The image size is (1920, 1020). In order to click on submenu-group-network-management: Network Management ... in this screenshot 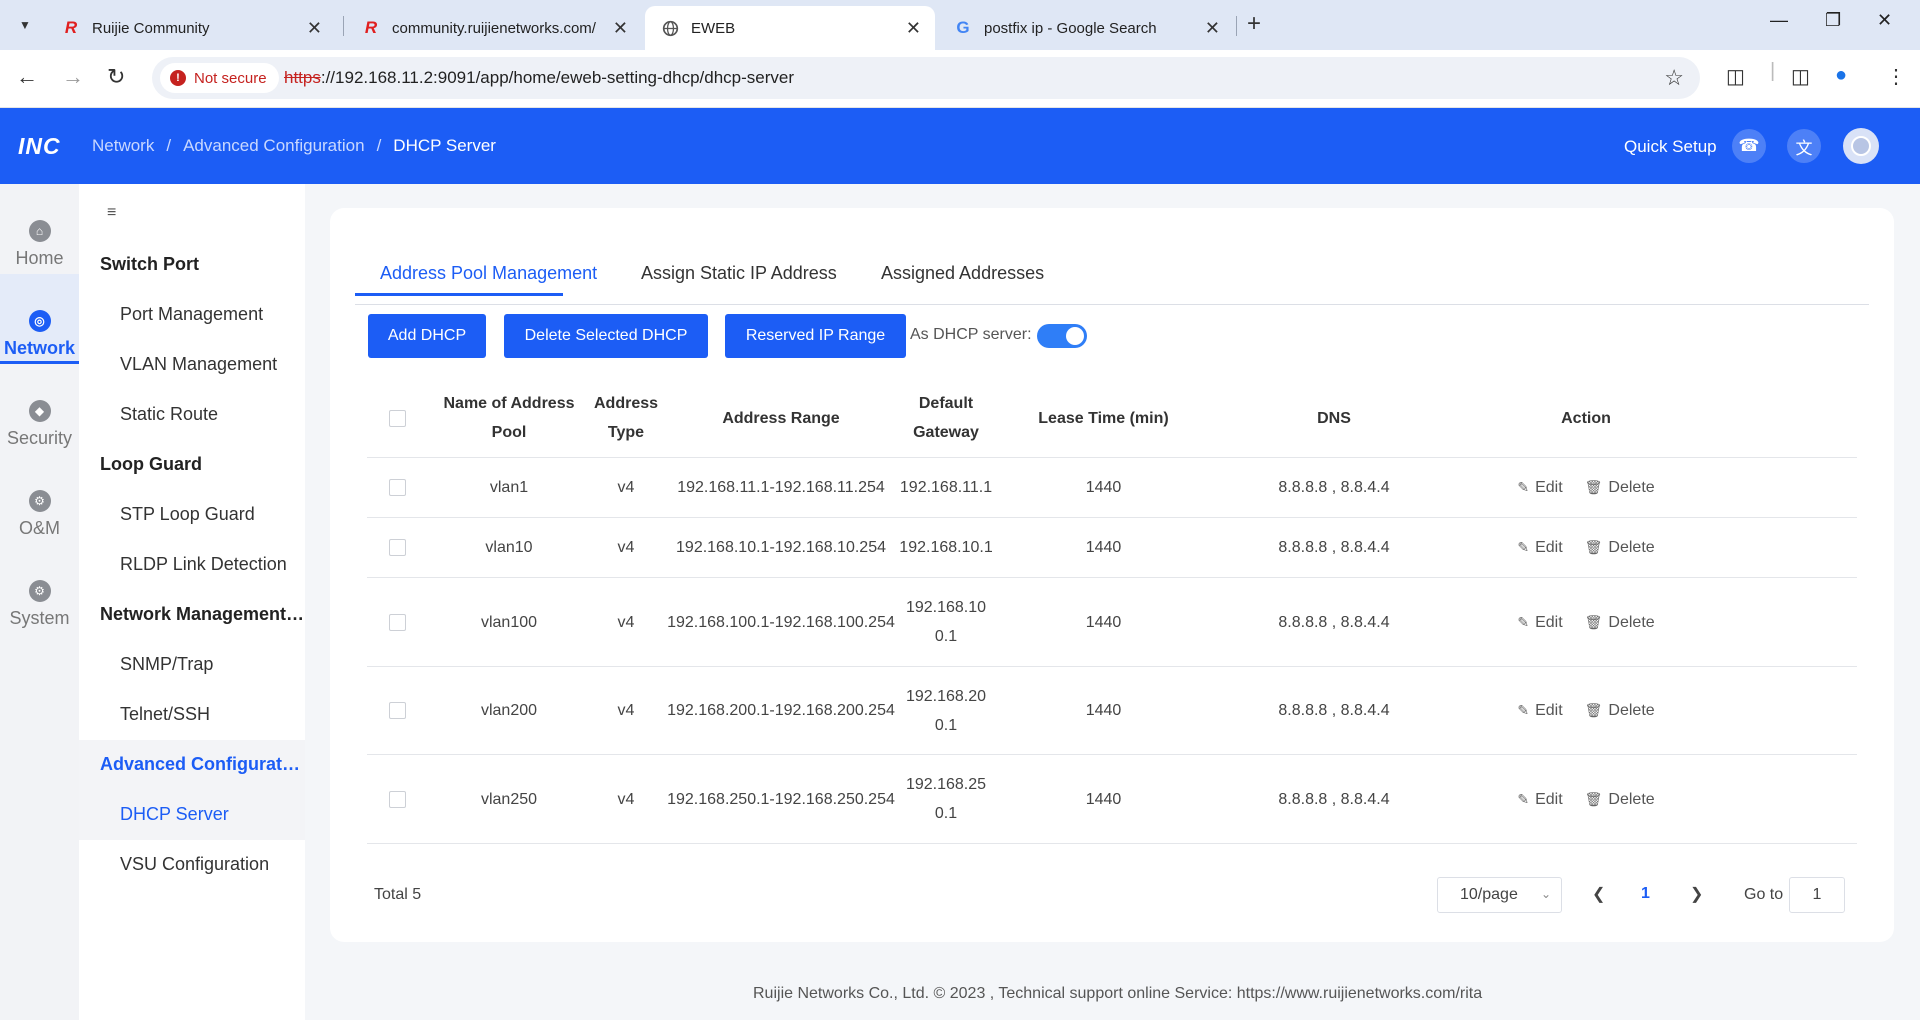, I will do `click(202, 614)`.